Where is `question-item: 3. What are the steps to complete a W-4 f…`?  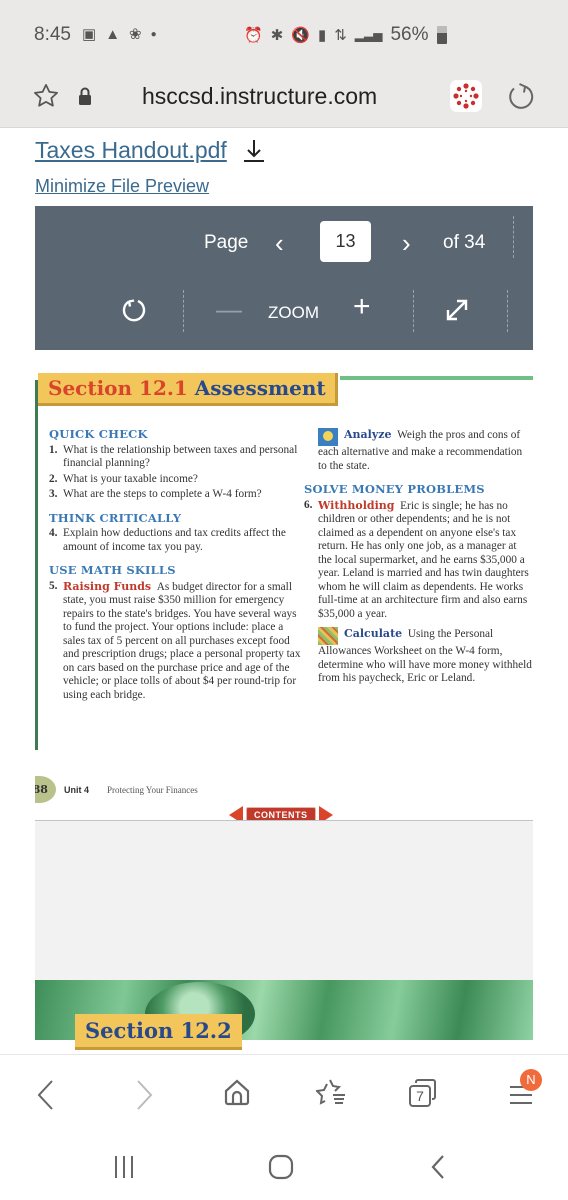 question-item: 3. What are the steps to complete a W-4 f… is located at coordinates (155, 494).